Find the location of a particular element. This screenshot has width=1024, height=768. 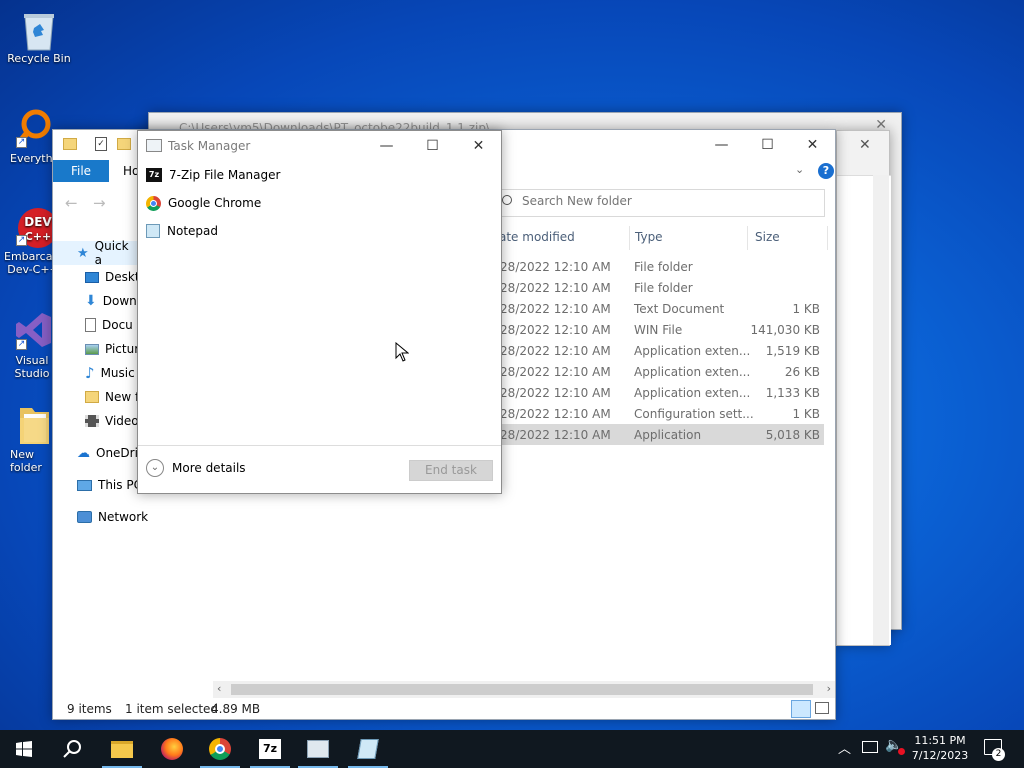

file-row-selected: /28/2022 12:10 AM Application 5,018 KB is located at coordinates (660, 434).